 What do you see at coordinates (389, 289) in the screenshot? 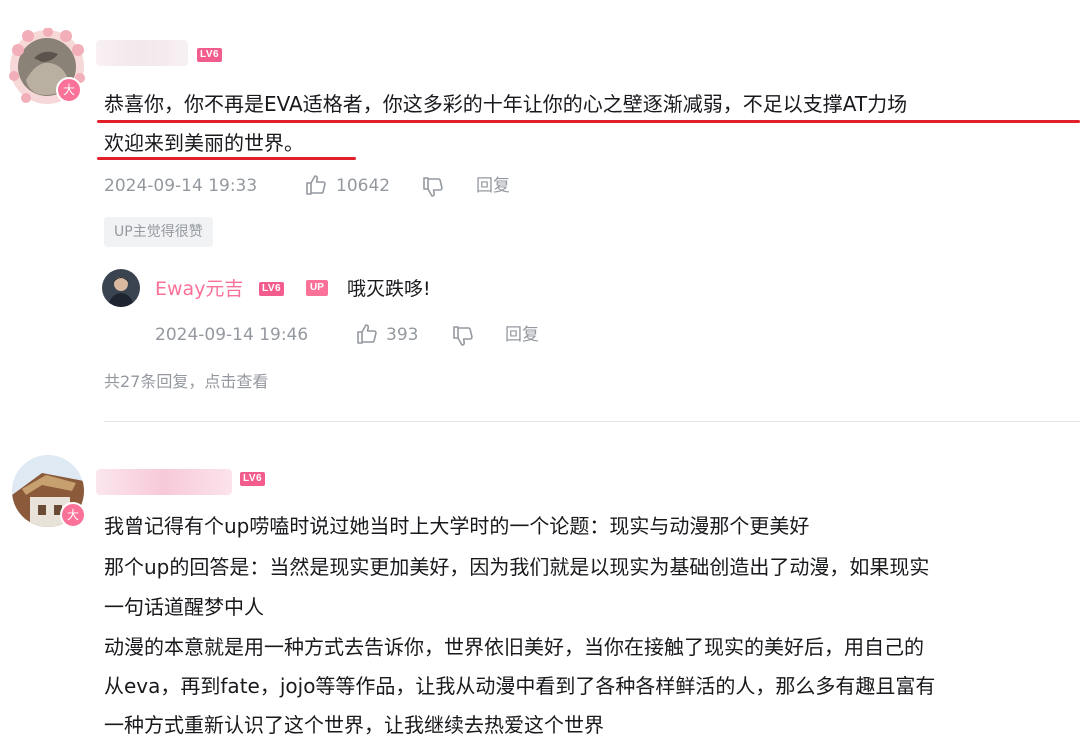
I see `reply1-text: 哦灭跌哆!` at bounding box center [389, 289].